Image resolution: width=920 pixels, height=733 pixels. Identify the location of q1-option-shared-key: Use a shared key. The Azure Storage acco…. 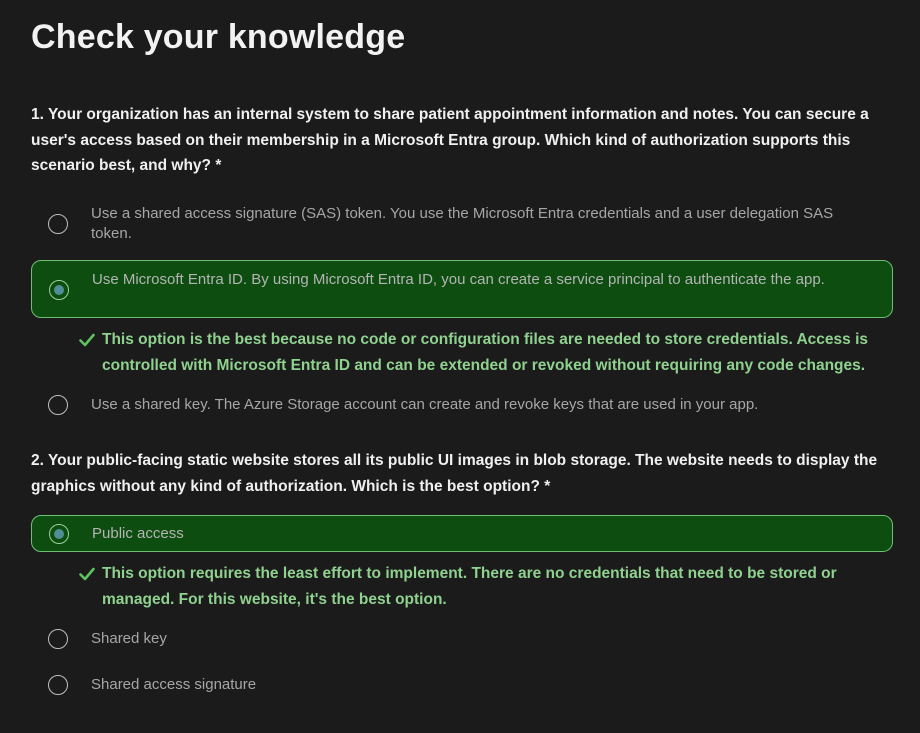
(462, 406).